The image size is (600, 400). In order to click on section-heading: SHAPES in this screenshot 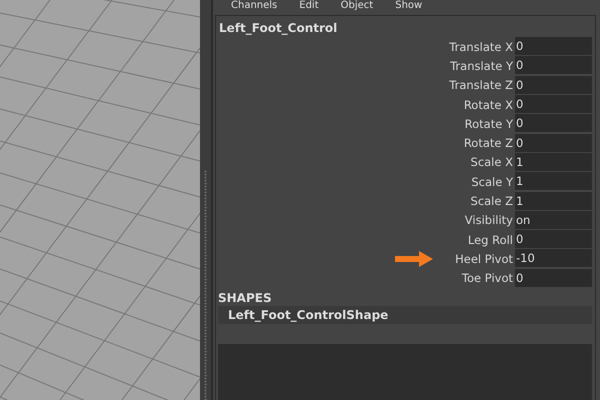, I will do `click(245, 298)`.